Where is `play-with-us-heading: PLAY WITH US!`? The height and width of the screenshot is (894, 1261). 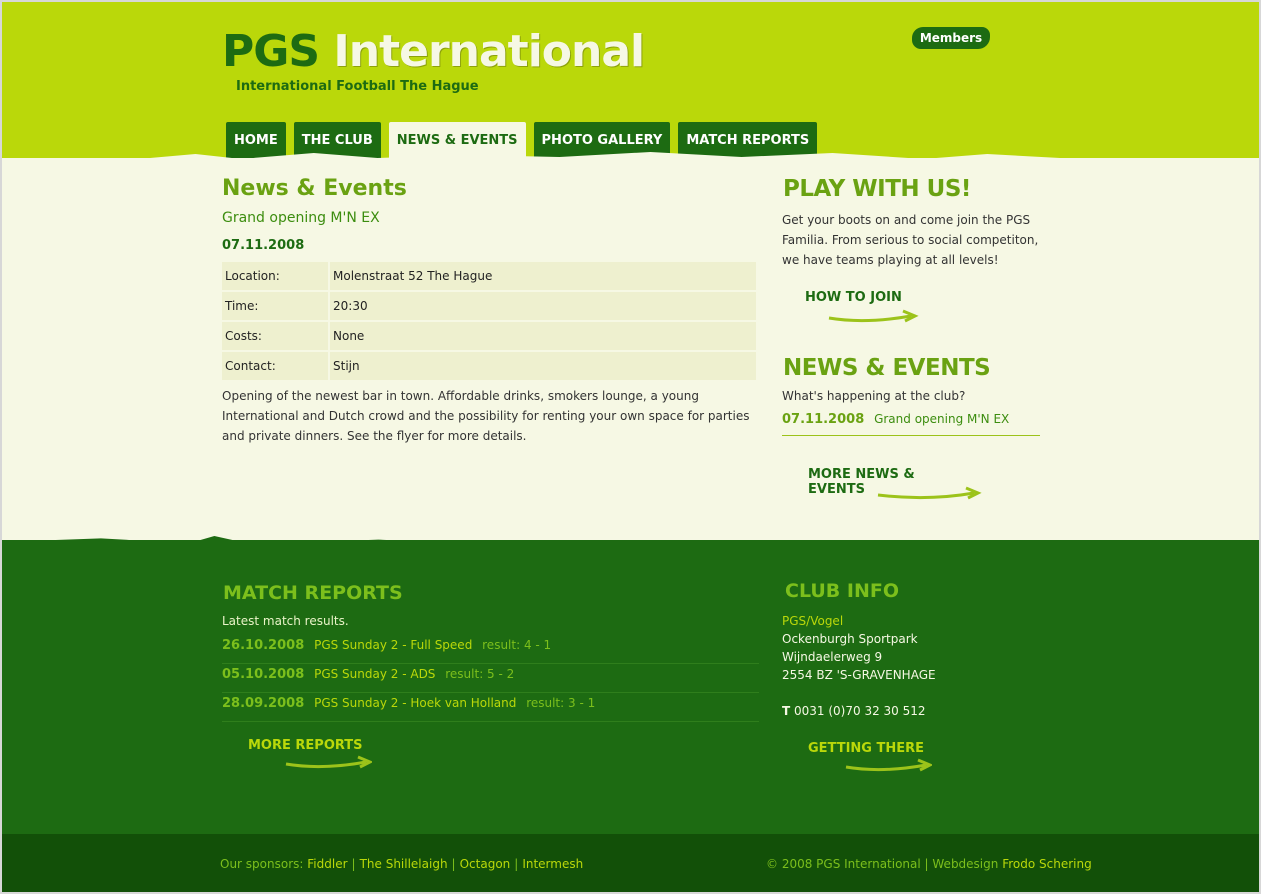
play-with-us-heading: PLAY WITH US! is located at coordinates (877, 189).